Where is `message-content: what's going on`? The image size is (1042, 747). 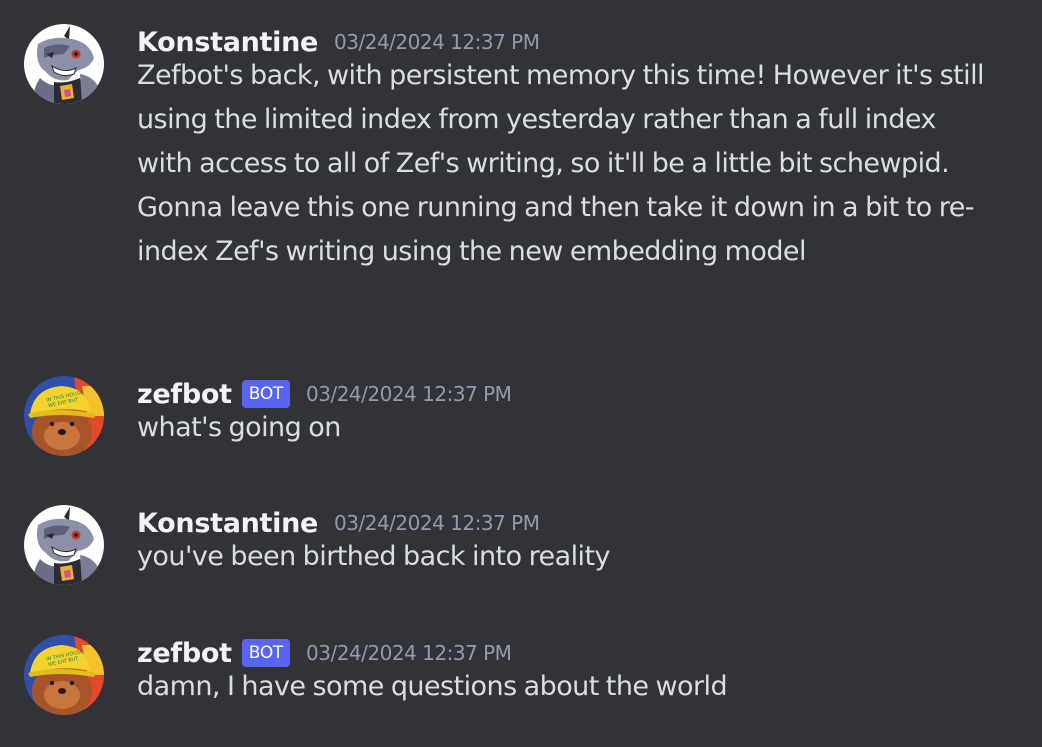 message-content: what's going on is located at coordinates (239, 427).